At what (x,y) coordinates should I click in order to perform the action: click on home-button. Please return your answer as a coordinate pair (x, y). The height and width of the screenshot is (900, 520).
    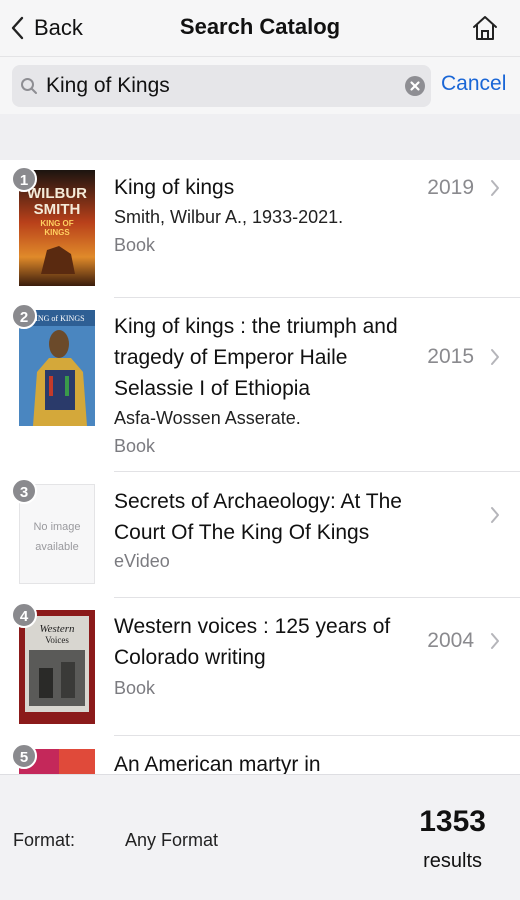
    Looking at the image, I should click on (485, 28).